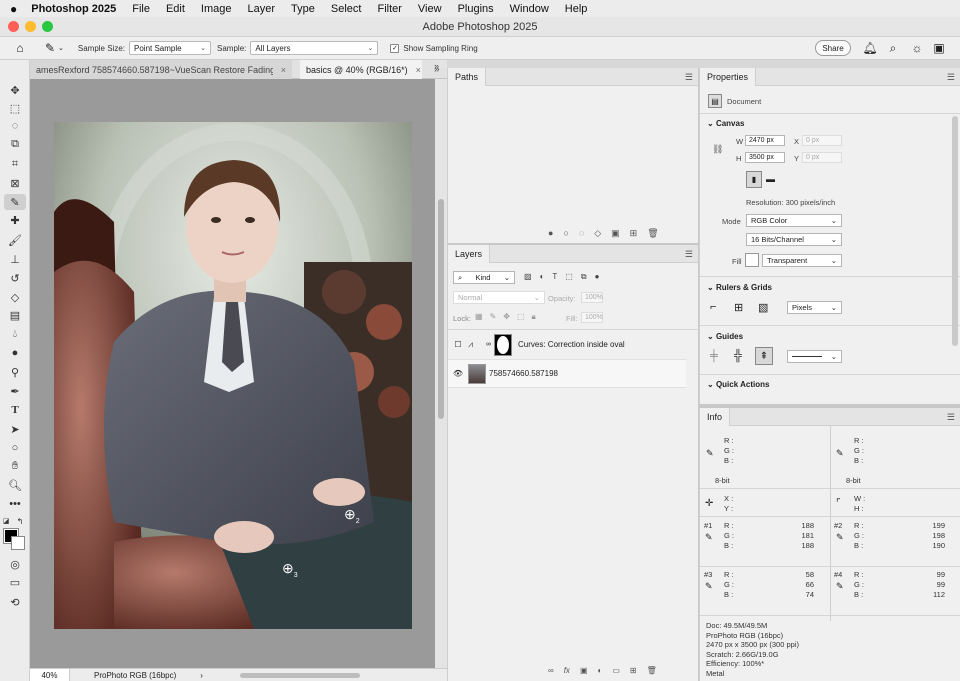 The height and width of the screenshot is (681, 960). Describe the element at coordinates (6, 521) in the screenshot. I see `default-colors-icon: ◪` at that location.